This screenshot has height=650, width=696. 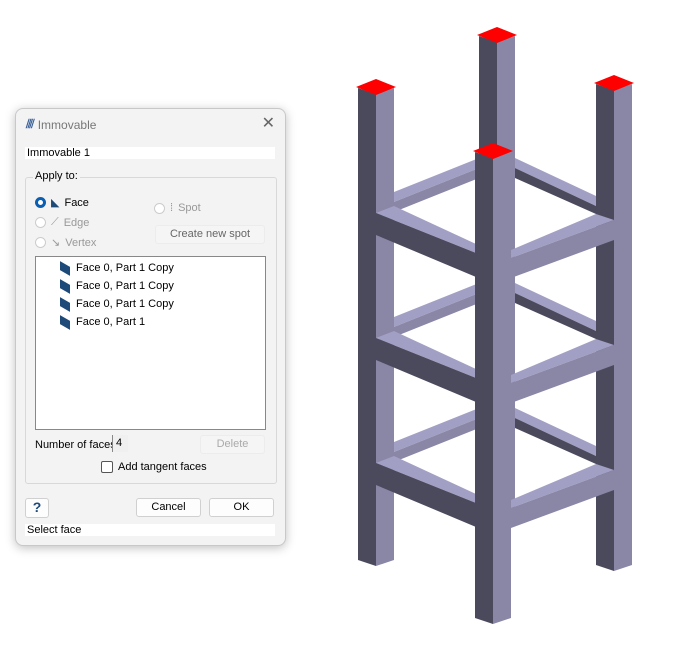 I want to click on right-post-right-face, so click(x=623, y=327).